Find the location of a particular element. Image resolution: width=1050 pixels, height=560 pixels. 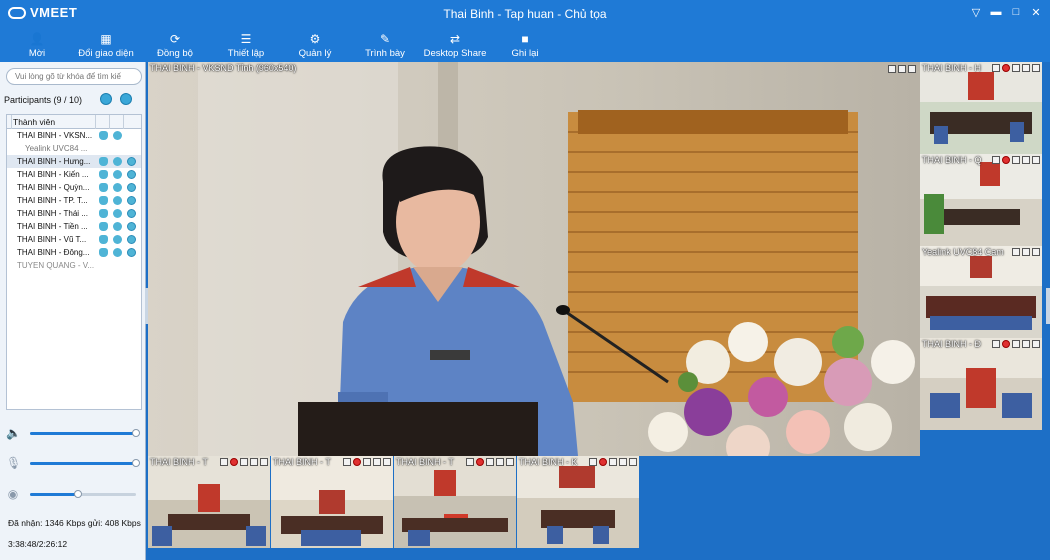

maximize-icon: □ is located at coordinates (1016, 12).